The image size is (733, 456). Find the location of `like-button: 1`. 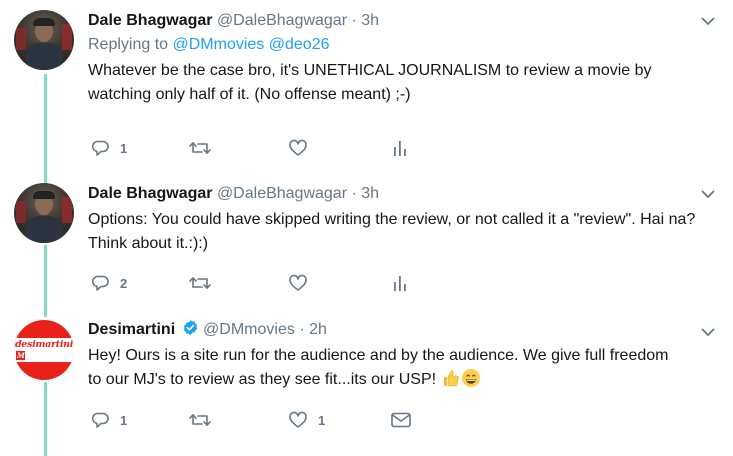

like-button: 1 is located at coordinates (306, 420).